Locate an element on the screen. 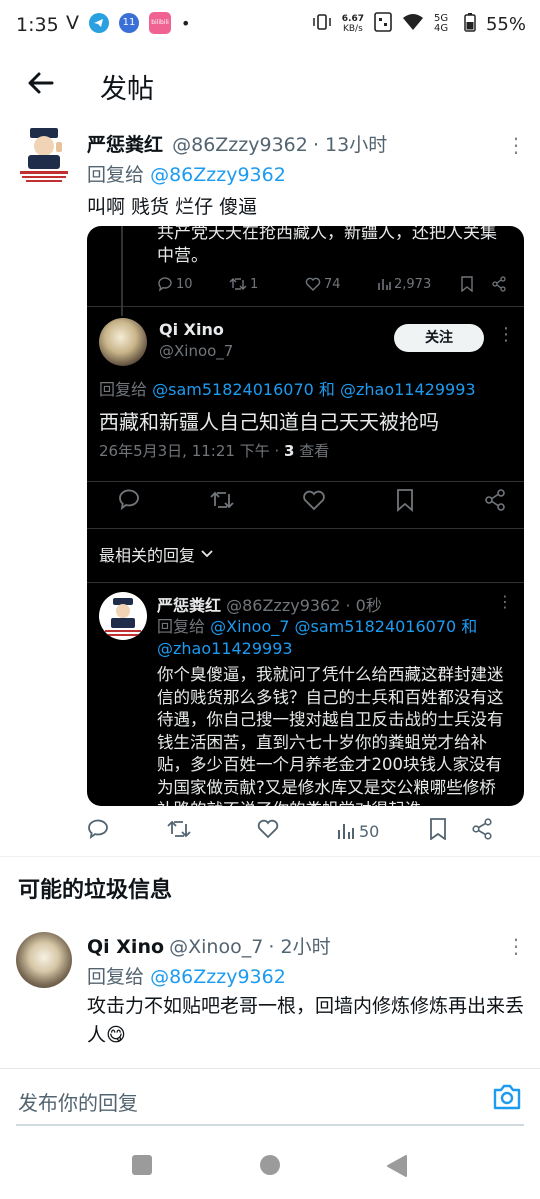 The width and height of the screenshot is (540, 1199). reply-to-handle: @86Zzzy9362 is located at coordinates (218, 175).